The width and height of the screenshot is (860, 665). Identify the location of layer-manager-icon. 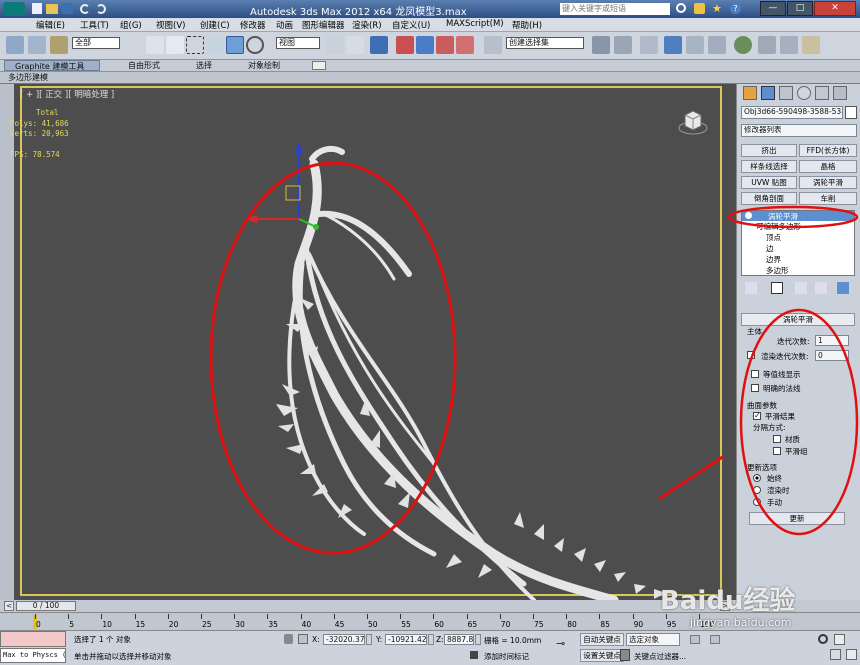
(649, 45).